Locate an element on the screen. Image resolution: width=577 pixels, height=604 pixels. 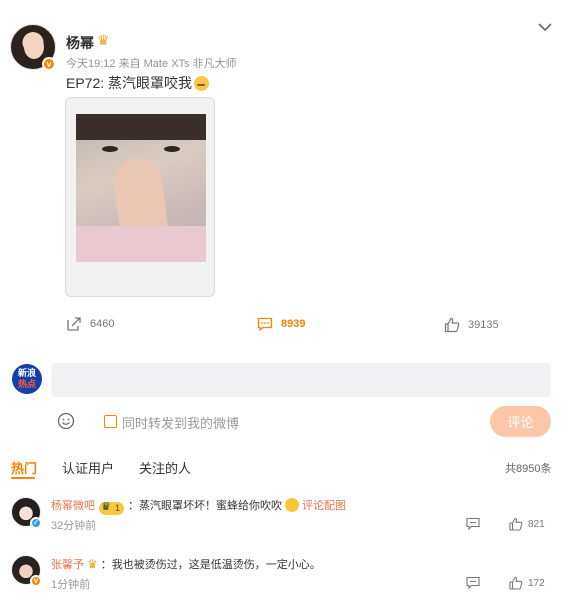
post-text-content: EP72: 蒸汽眼罩咬我 is located at coordinates (129, 83).